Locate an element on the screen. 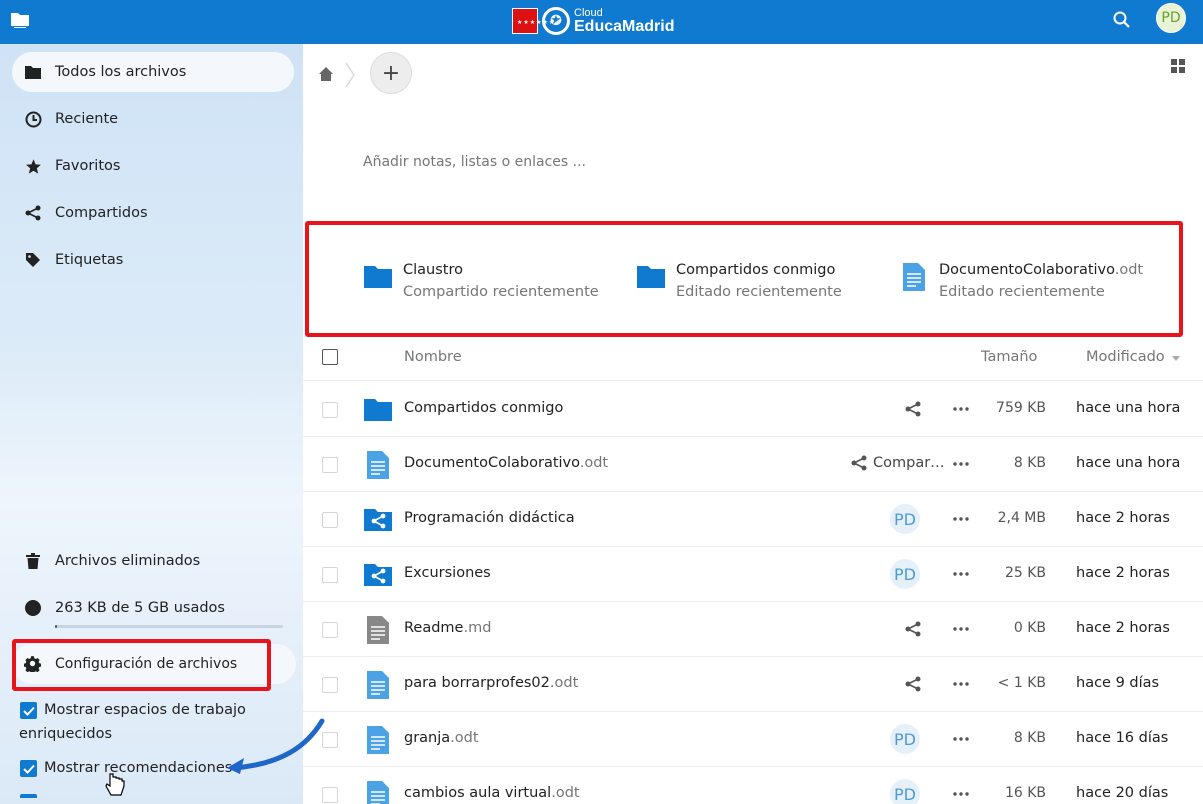 Image resolution: width=1203 pixels, height=804 pixels. search-icon is located at coordinates (1122, 20).